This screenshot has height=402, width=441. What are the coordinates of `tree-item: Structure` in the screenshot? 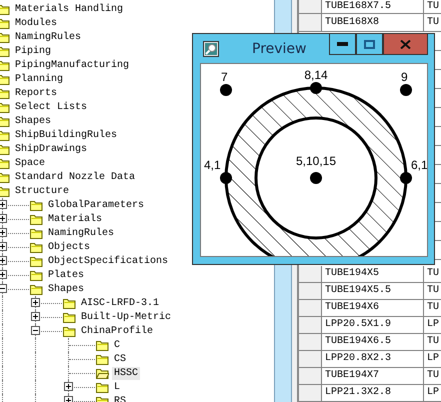 It's located at (42, 191).